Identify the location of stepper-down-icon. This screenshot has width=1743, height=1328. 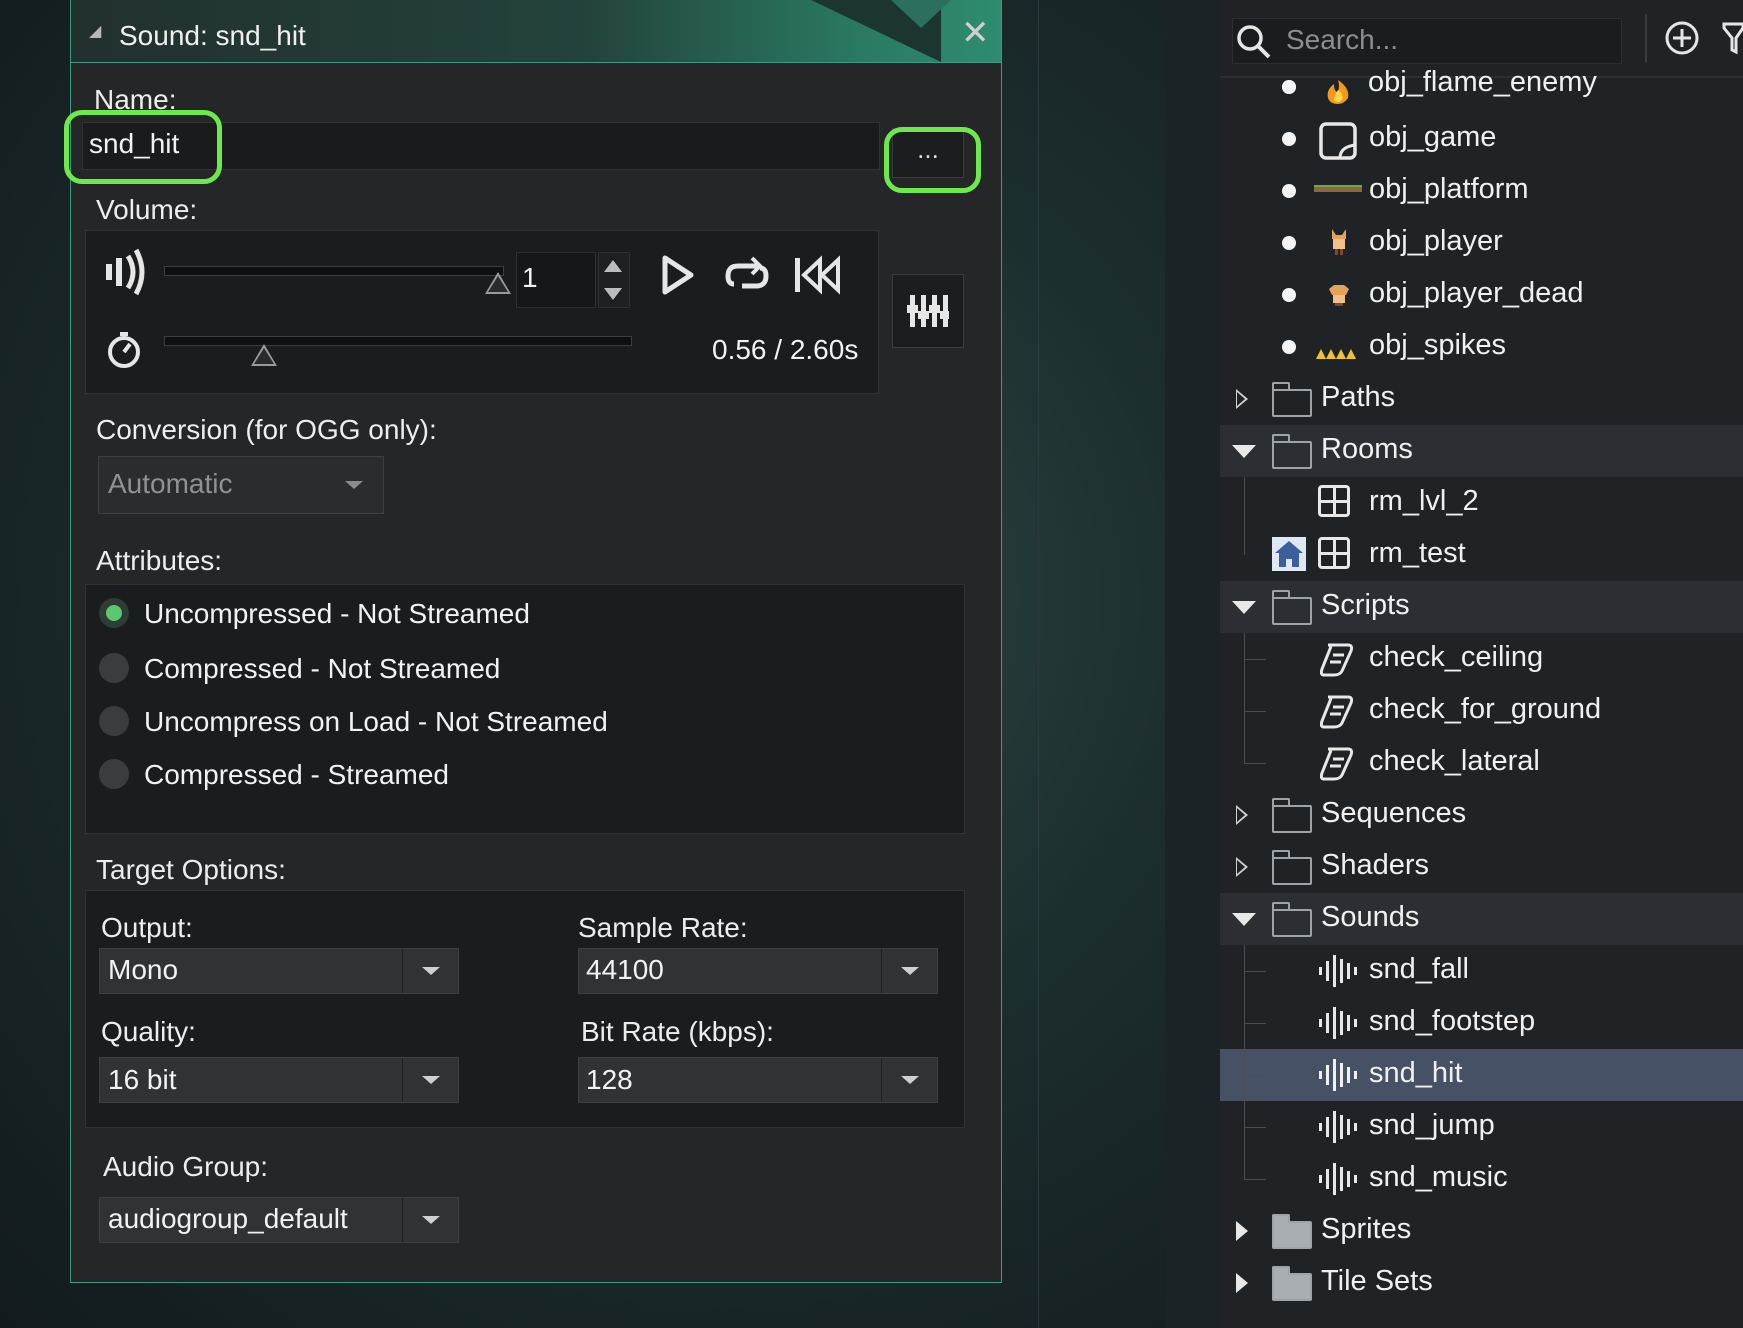
(613, 294).